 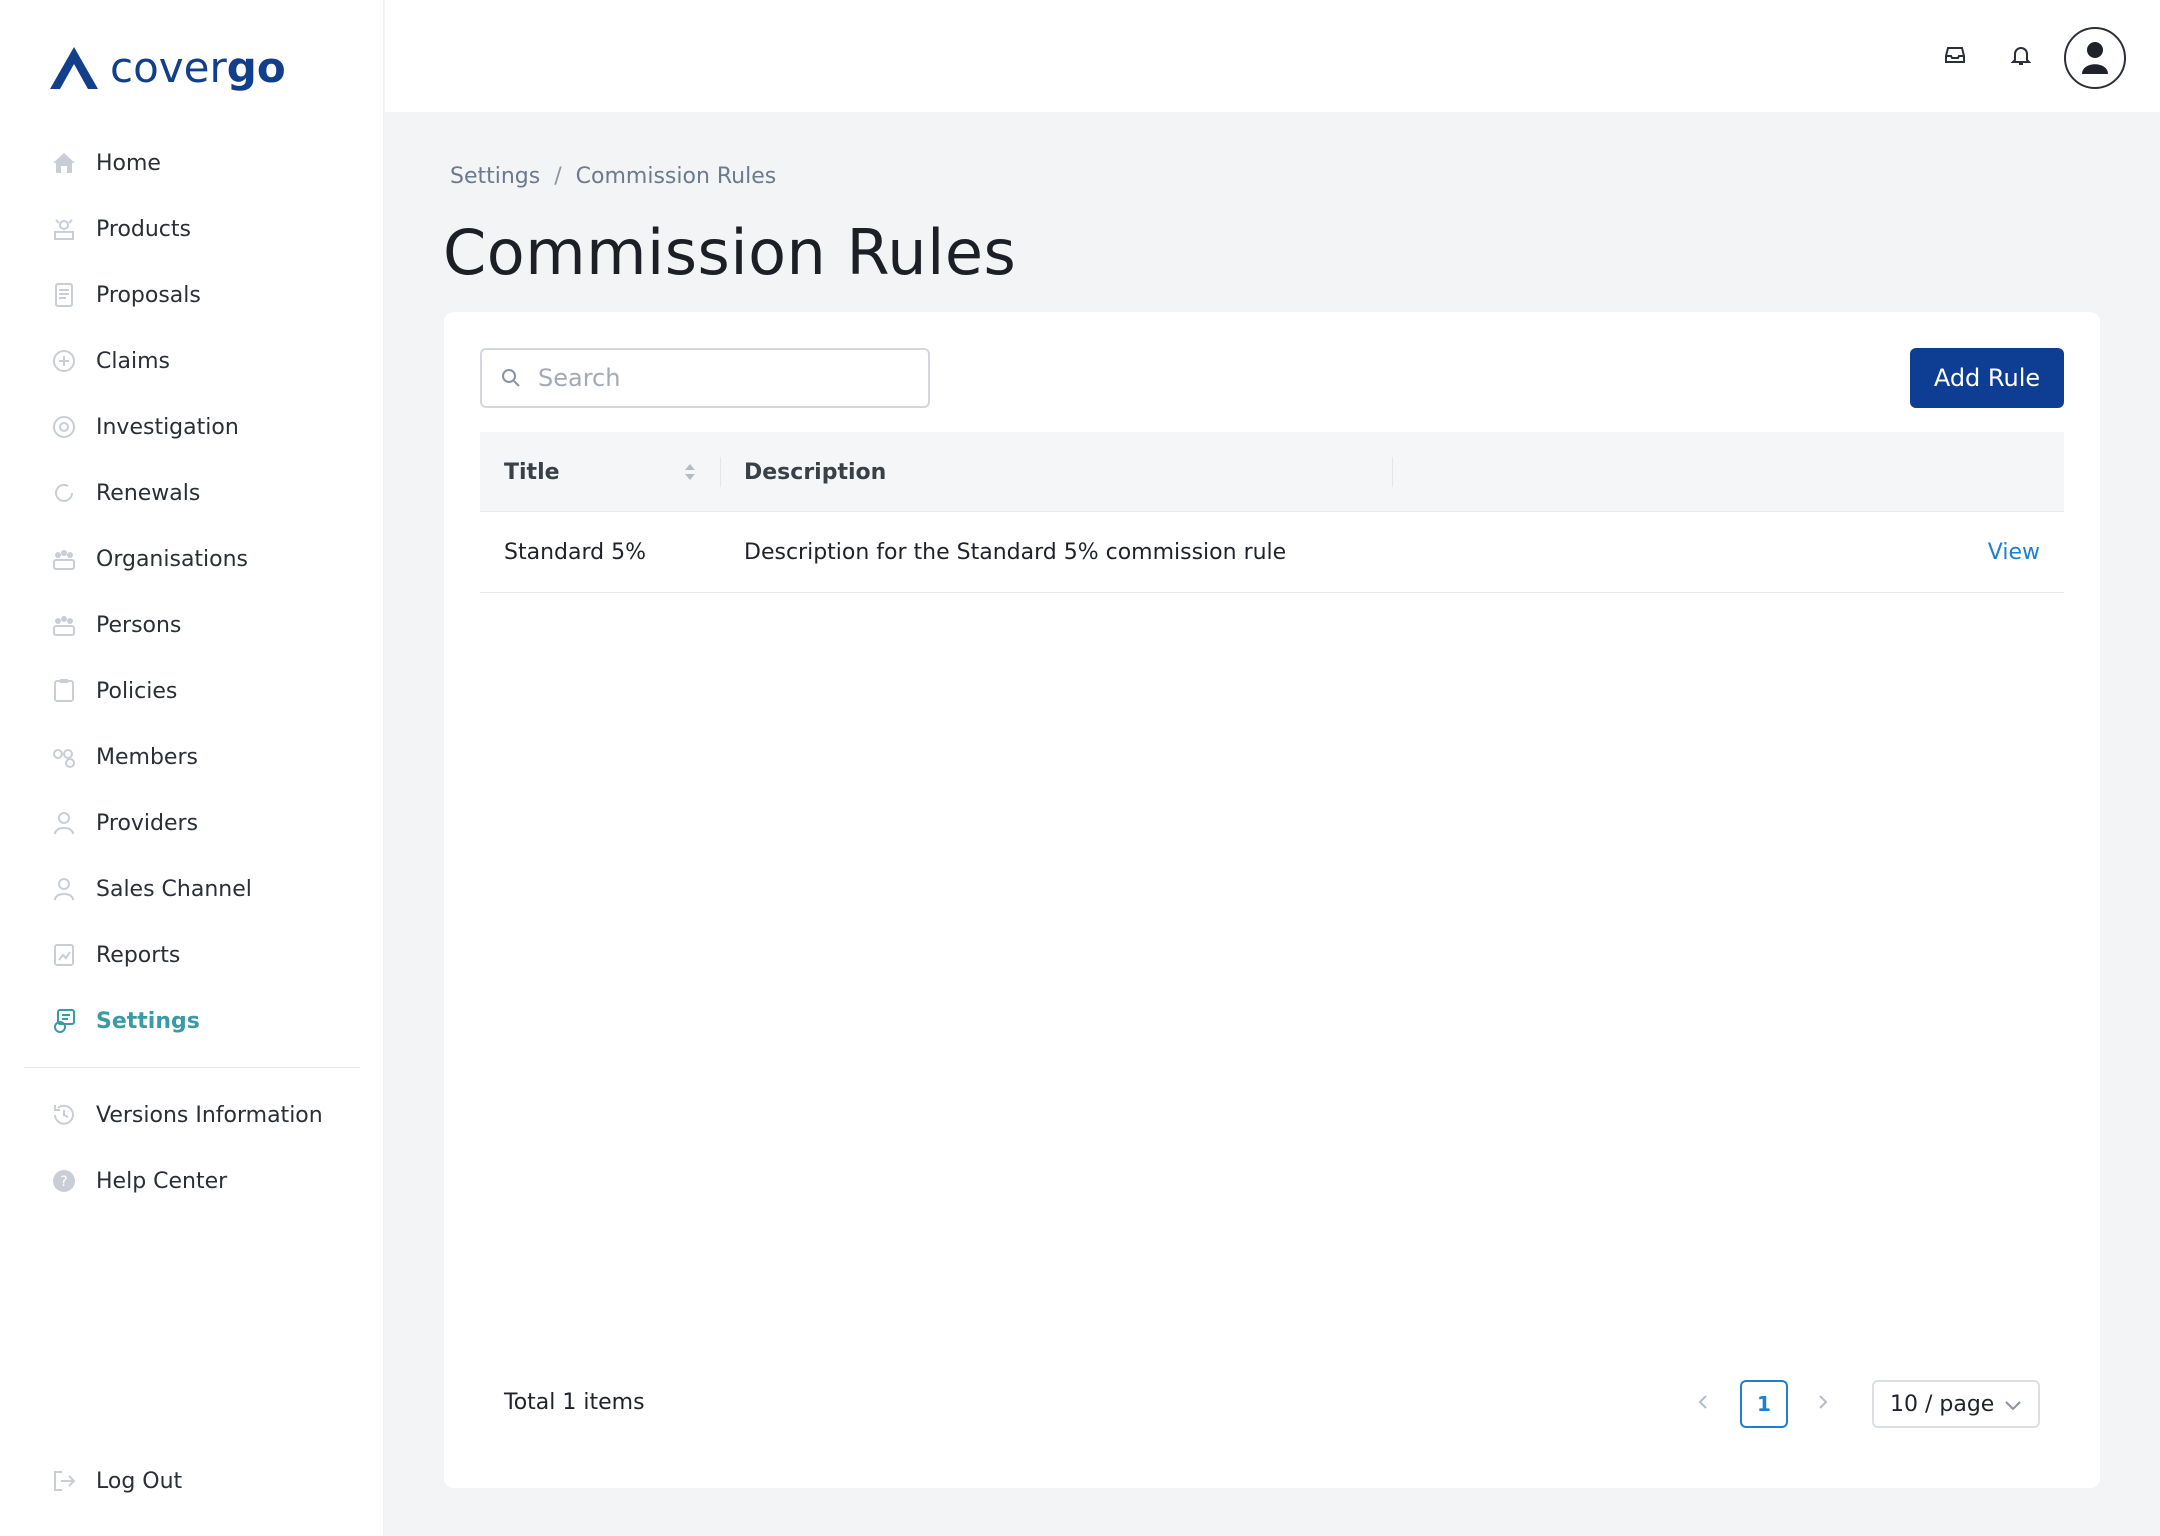 I want to click on sidebar-item-label: Organisations, so click(x=172, y=559).